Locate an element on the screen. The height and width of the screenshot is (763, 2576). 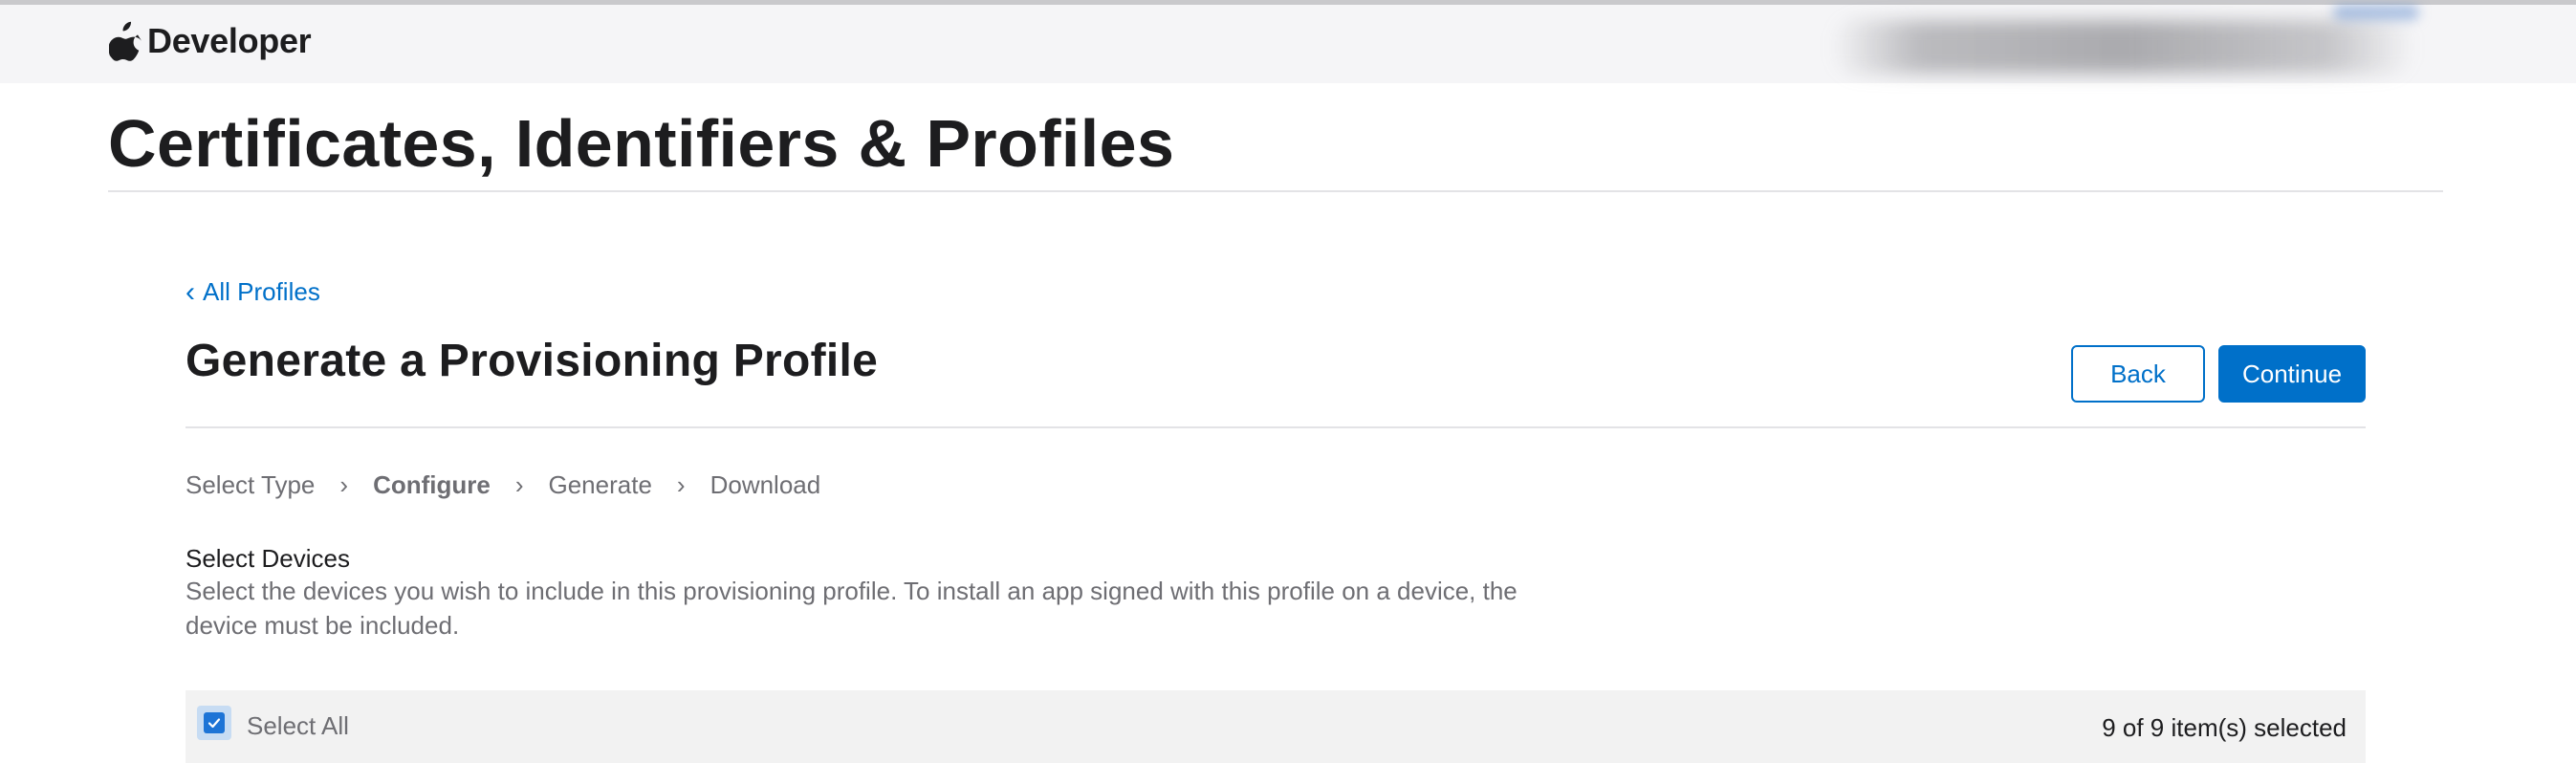
page-title: Certificates, Identifiers & Profiles is located at coordinates (641, 143).